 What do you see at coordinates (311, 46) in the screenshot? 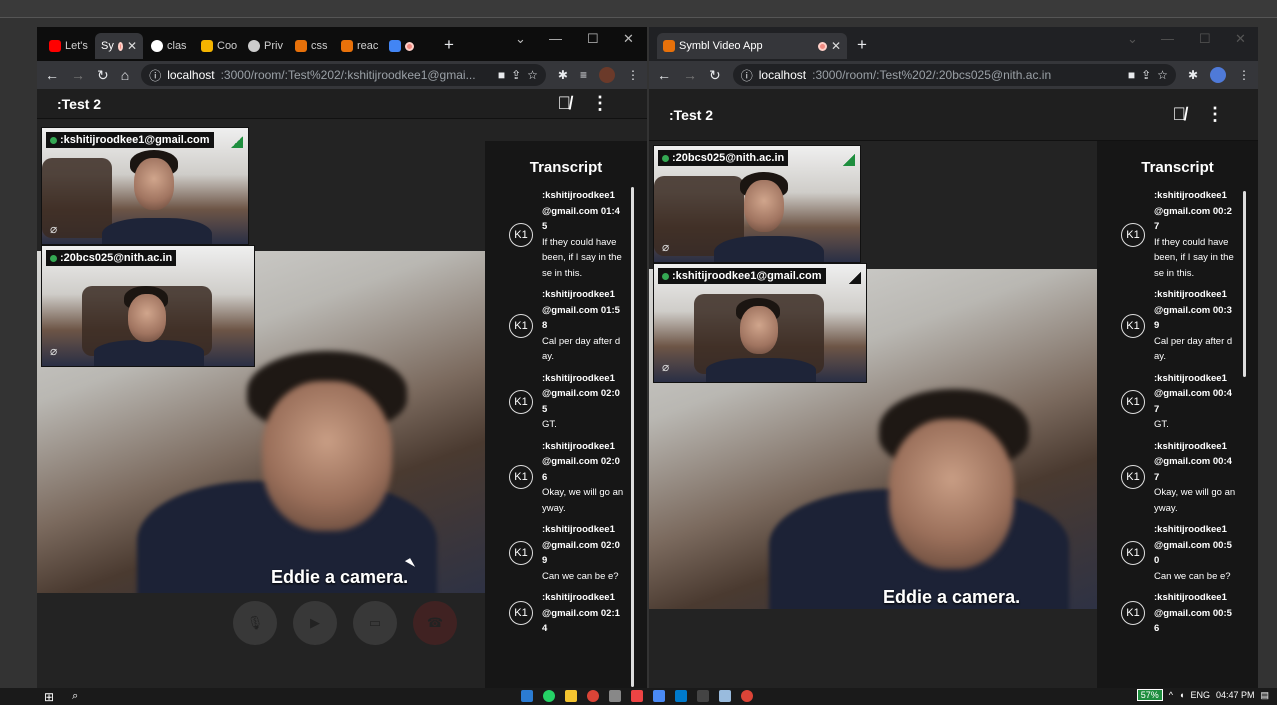
I see `tab-css: css` at bounding box center [311, 46].